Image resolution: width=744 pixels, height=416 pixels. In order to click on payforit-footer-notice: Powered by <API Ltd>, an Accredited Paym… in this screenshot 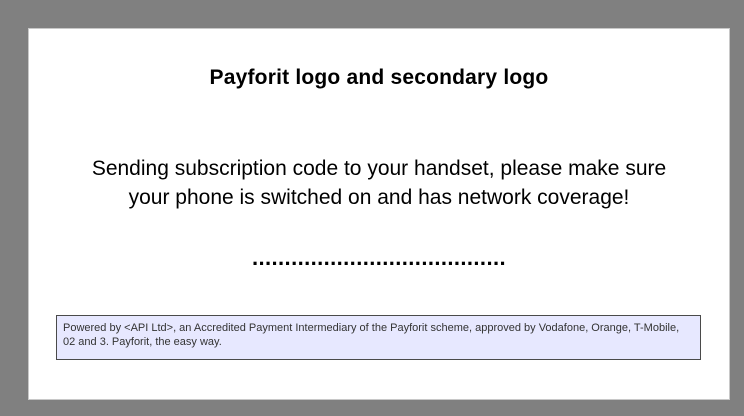, I will do `click(378, 337)`.